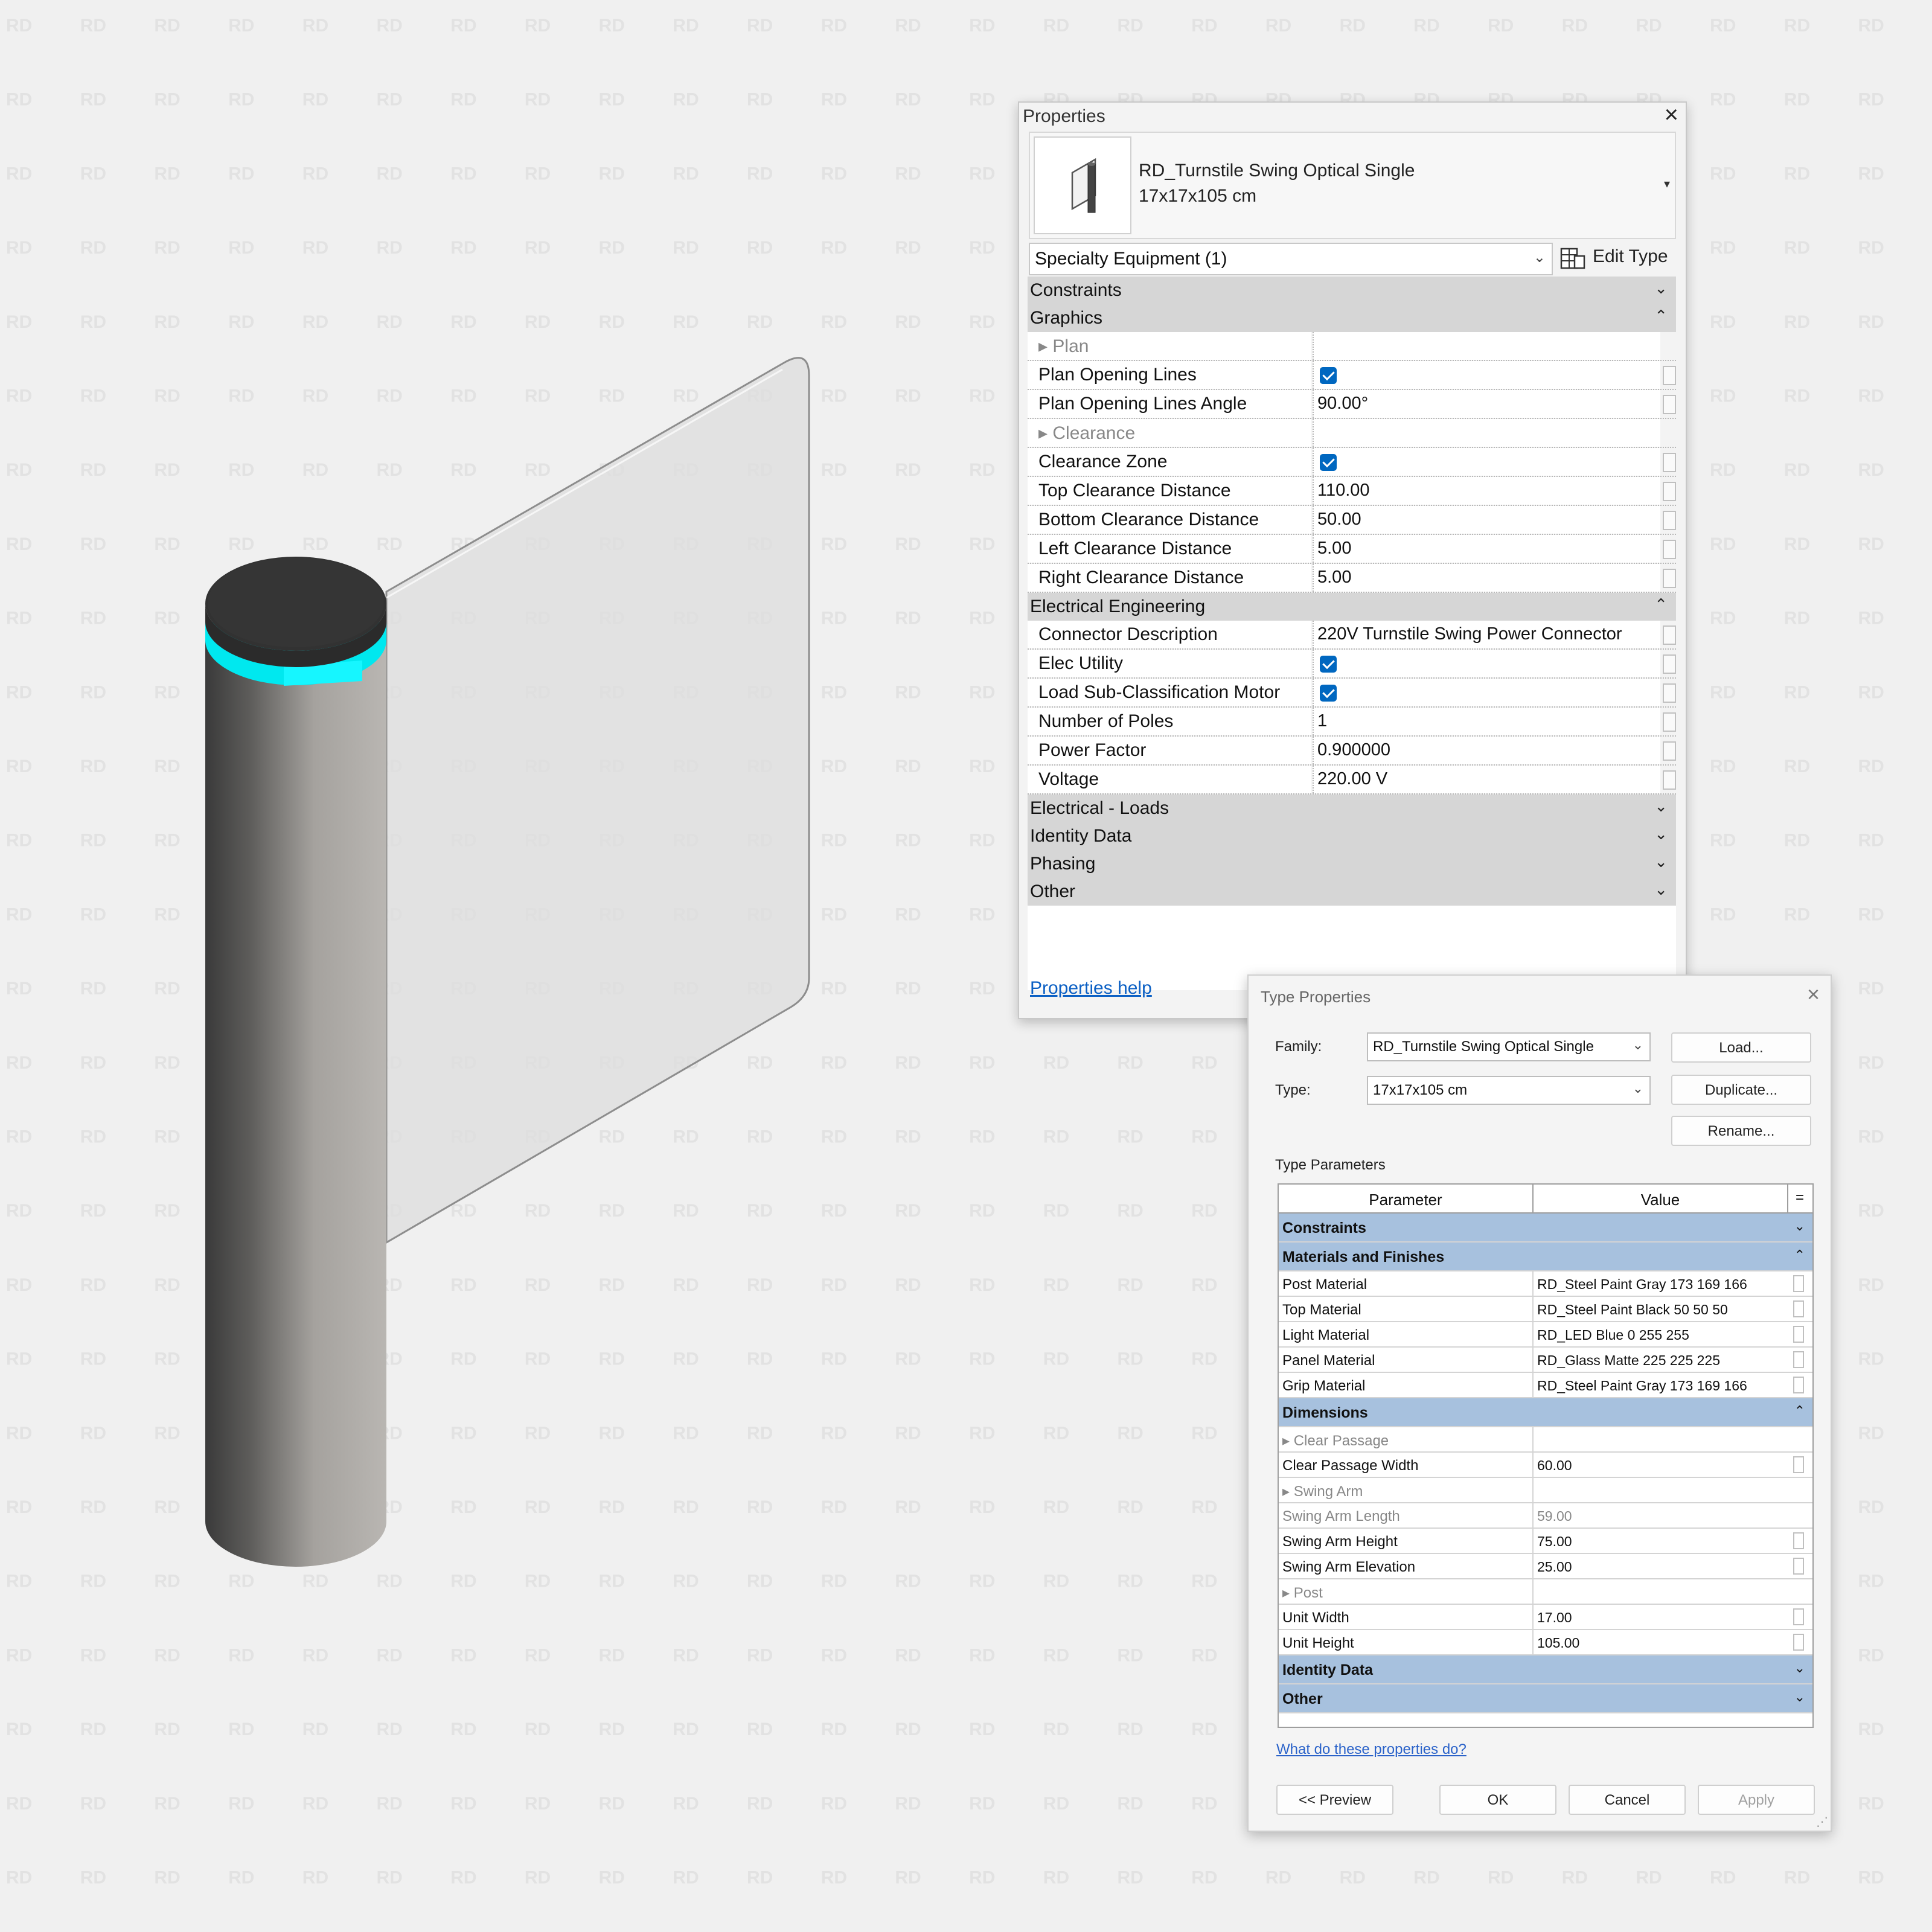 This screenshot has height=1932, width=1932. What do you see at coordinates (1546, 1412) in the screenshot?
I see `group-dimensions: Dimensions ⌃` at bounding box center [1546, 1412].